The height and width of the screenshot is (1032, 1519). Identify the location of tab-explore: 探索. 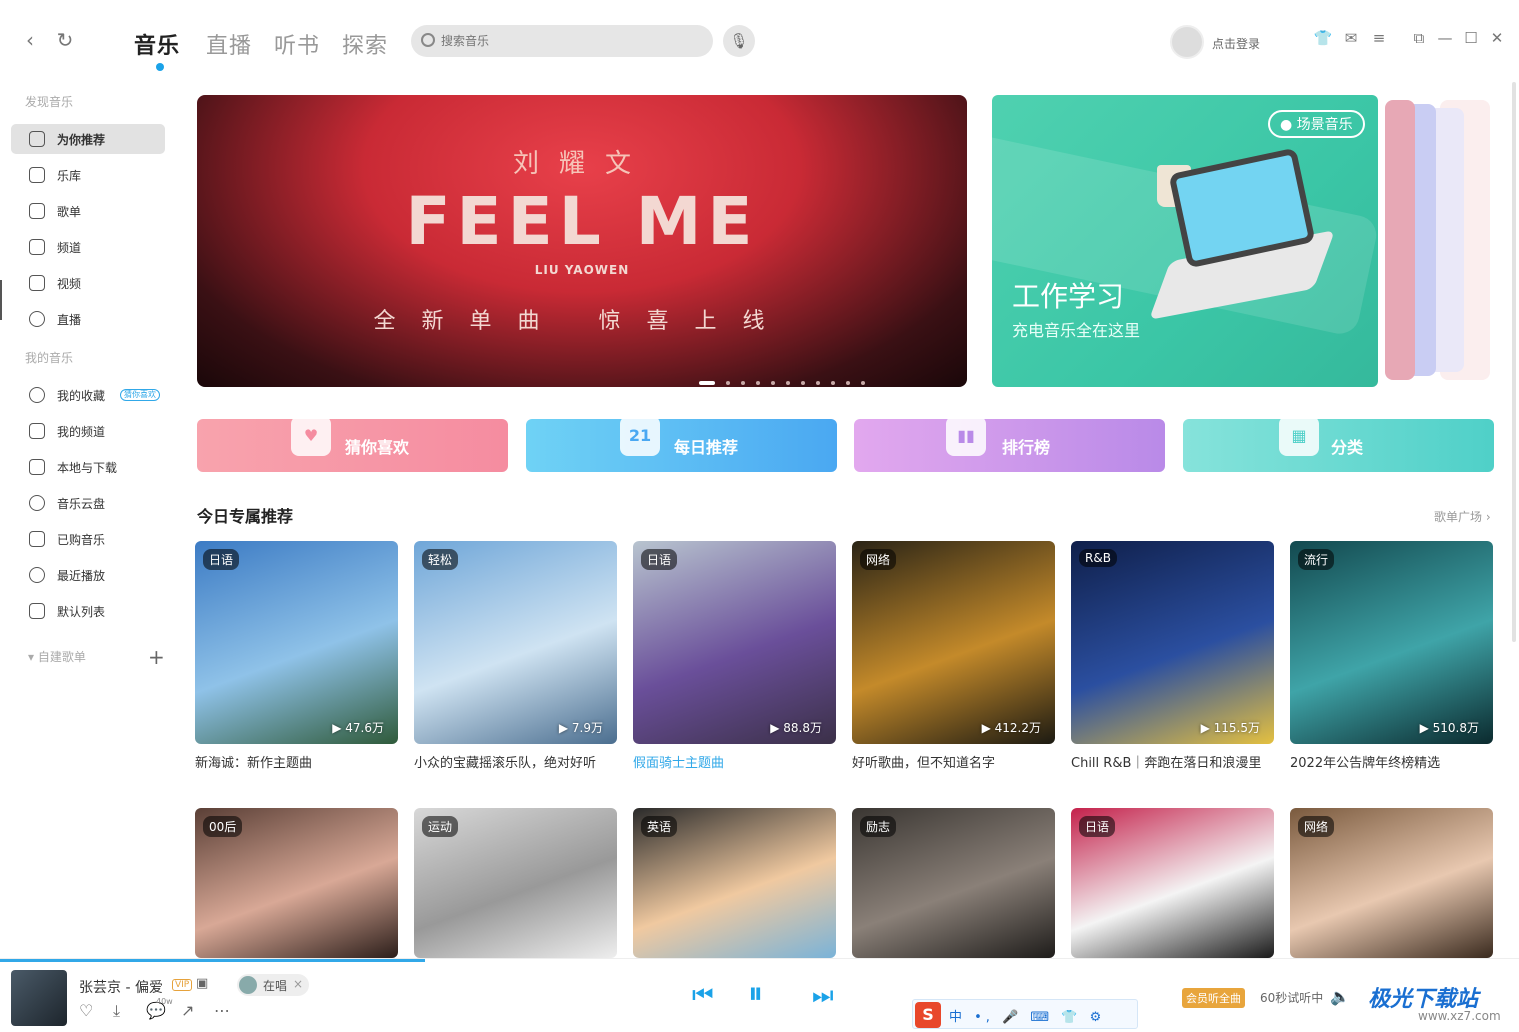
(365, 44).